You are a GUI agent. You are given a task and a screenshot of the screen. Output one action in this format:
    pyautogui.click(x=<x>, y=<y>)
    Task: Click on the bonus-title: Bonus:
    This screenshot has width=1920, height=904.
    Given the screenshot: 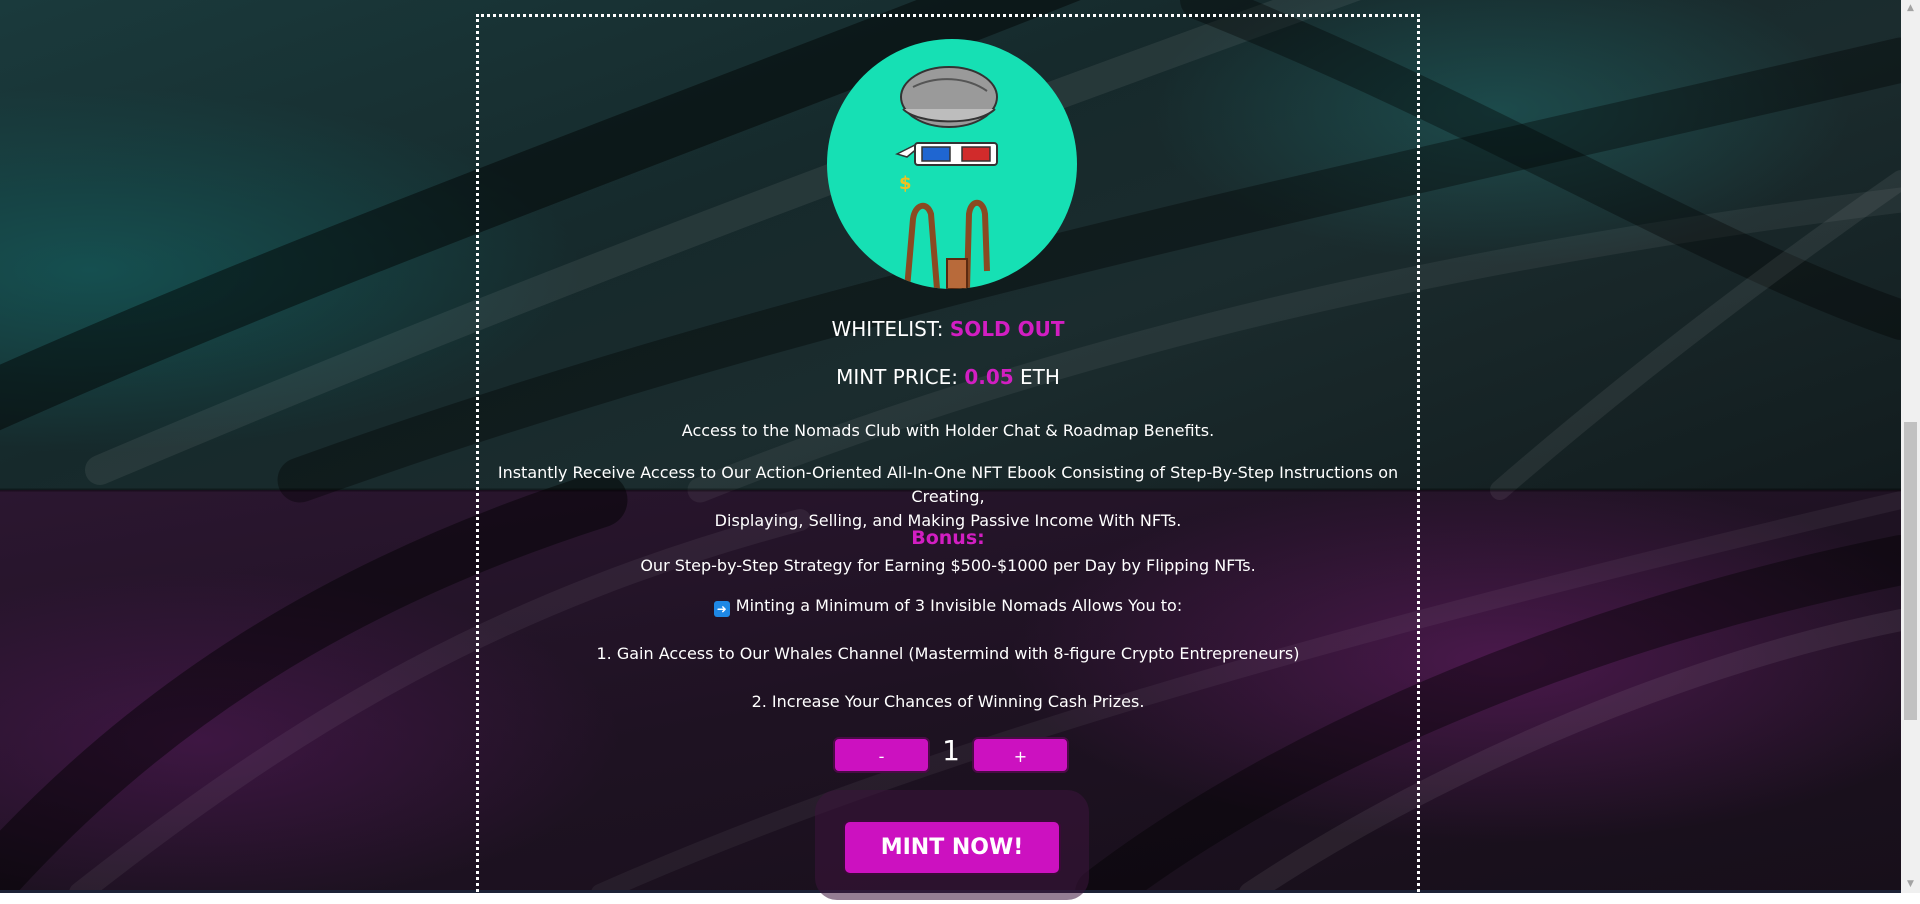 What is the action you would take?
    pyautogui.click(x=948, y=538)
    